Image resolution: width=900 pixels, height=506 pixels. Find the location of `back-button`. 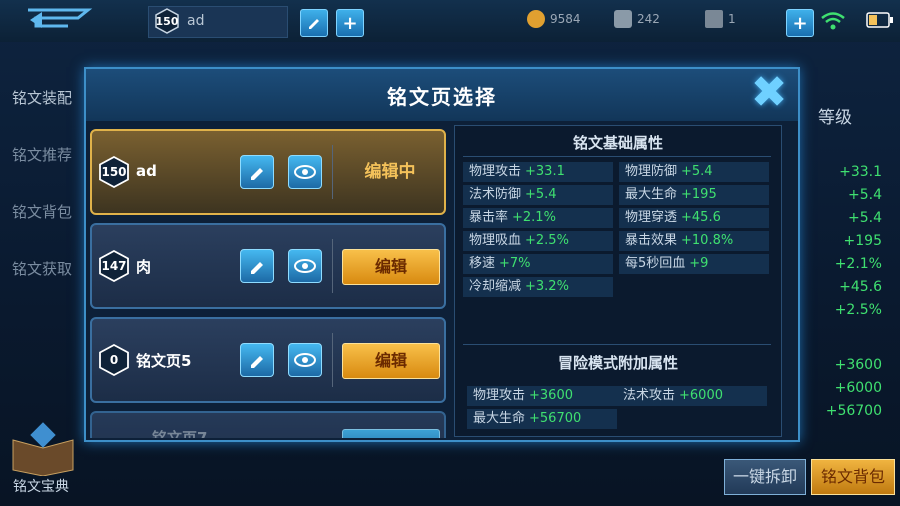

back-button is located at coordinates (63, 21).